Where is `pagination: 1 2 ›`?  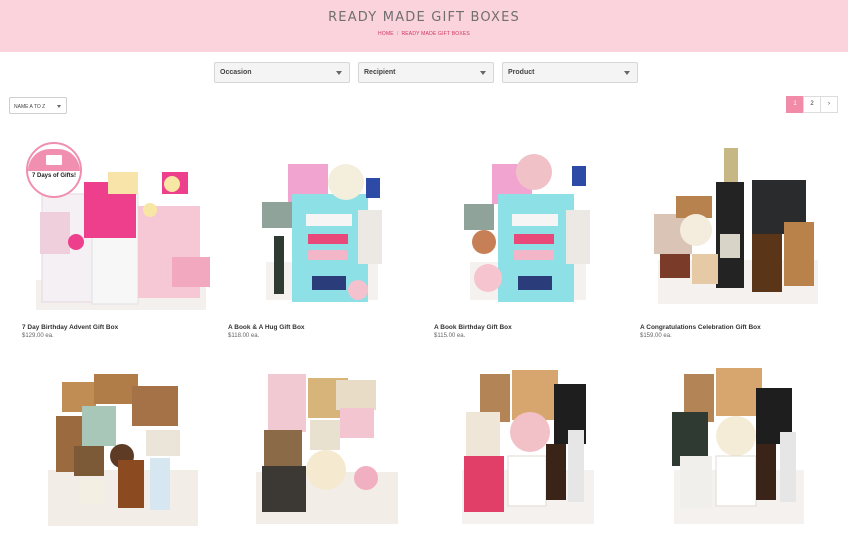
pagination: 1 2 › is located at coordinates (812, 104).